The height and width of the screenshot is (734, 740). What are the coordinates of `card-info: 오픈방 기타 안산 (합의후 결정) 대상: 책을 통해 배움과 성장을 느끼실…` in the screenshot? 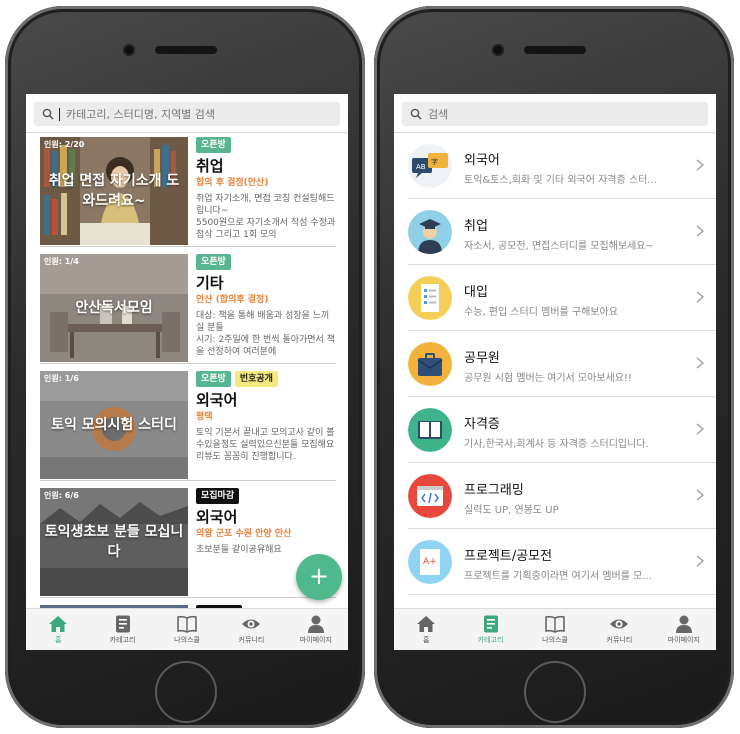 It's located at (266, 307).